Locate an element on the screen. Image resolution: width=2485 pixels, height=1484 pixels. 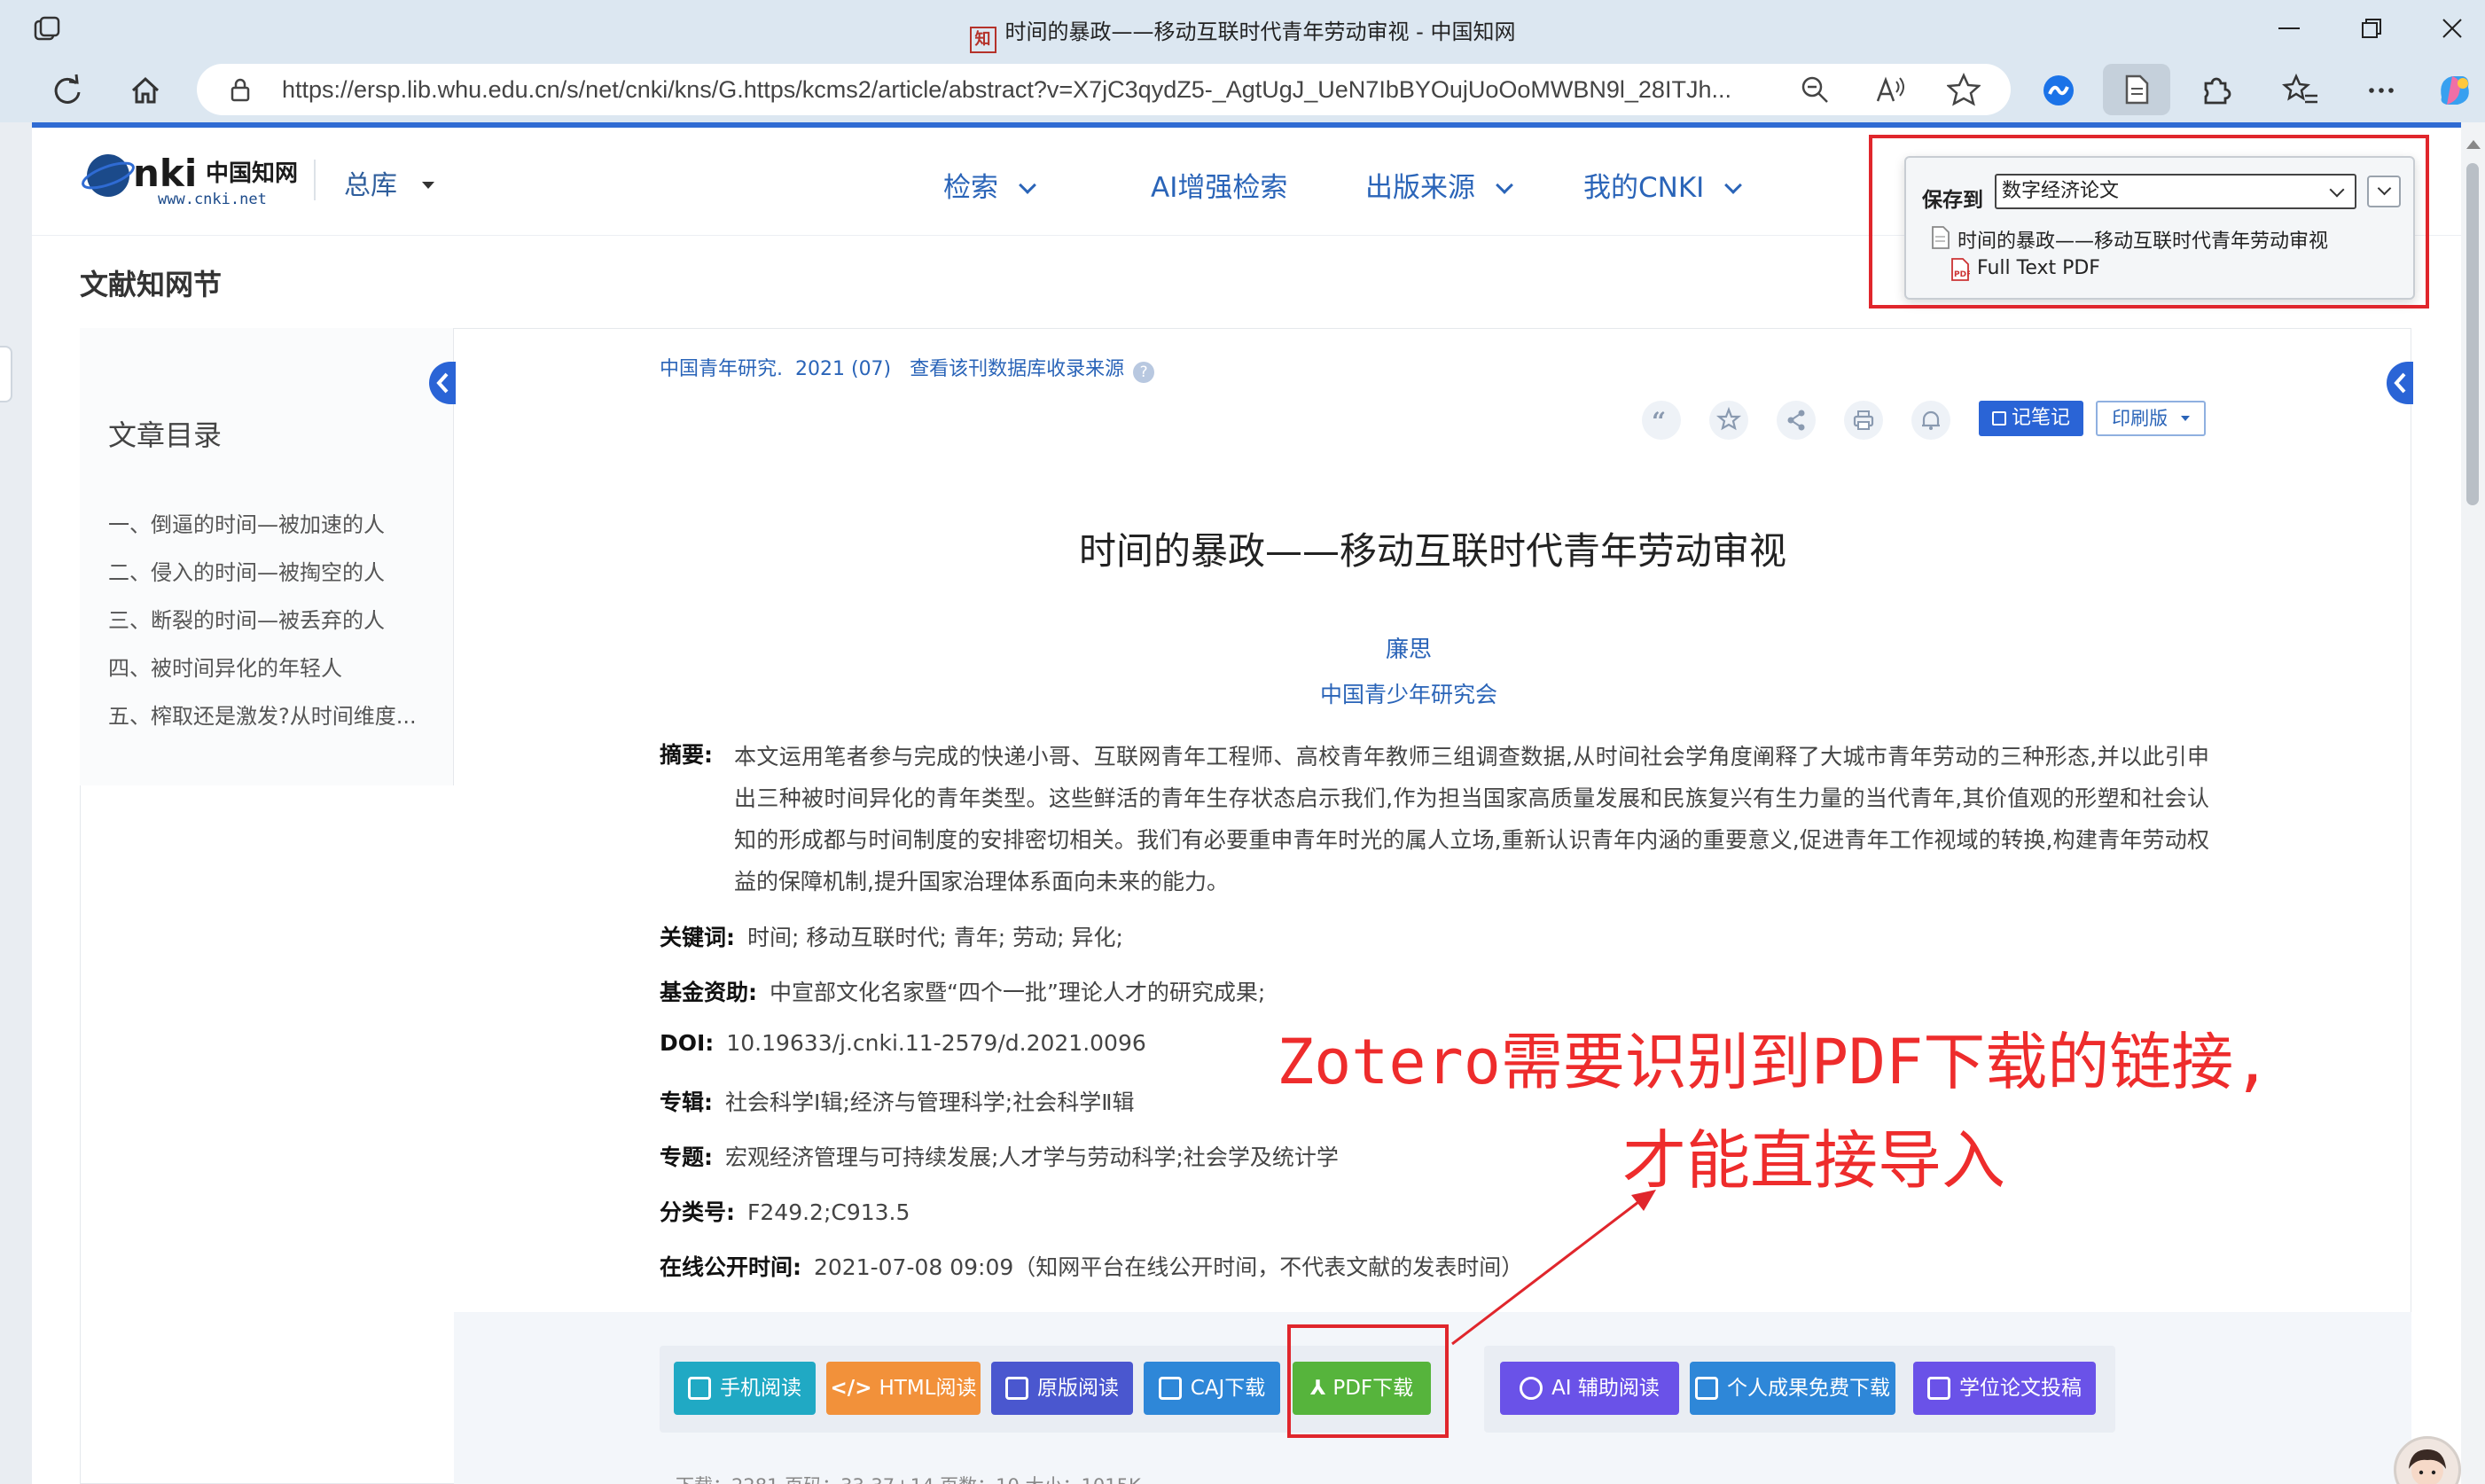
left-edge-strip is located at coordinates (16, 803).